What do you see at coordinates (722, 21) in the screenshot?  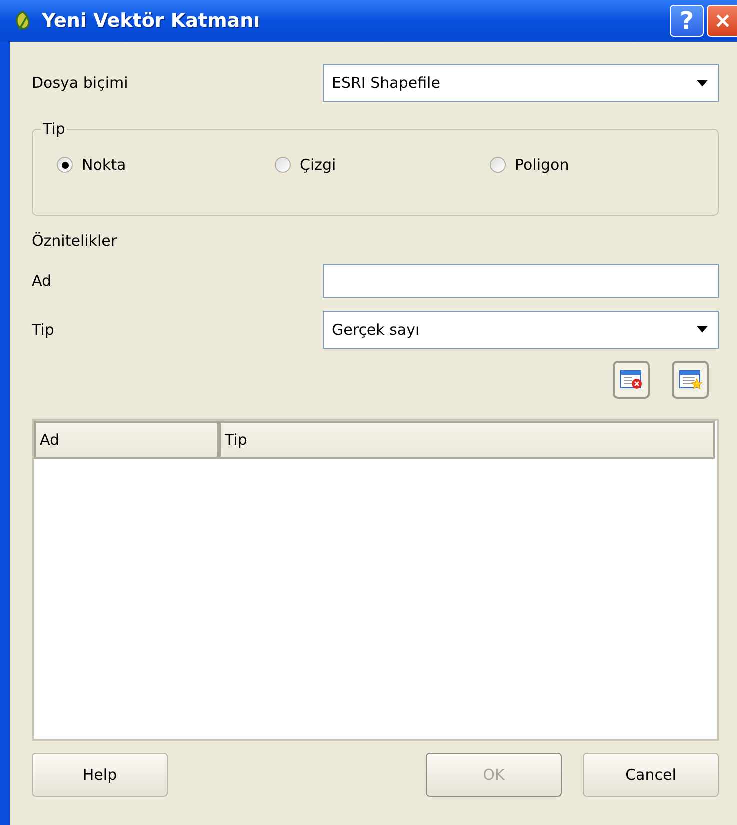 I see `close-button` at bounding box center [722, 21].